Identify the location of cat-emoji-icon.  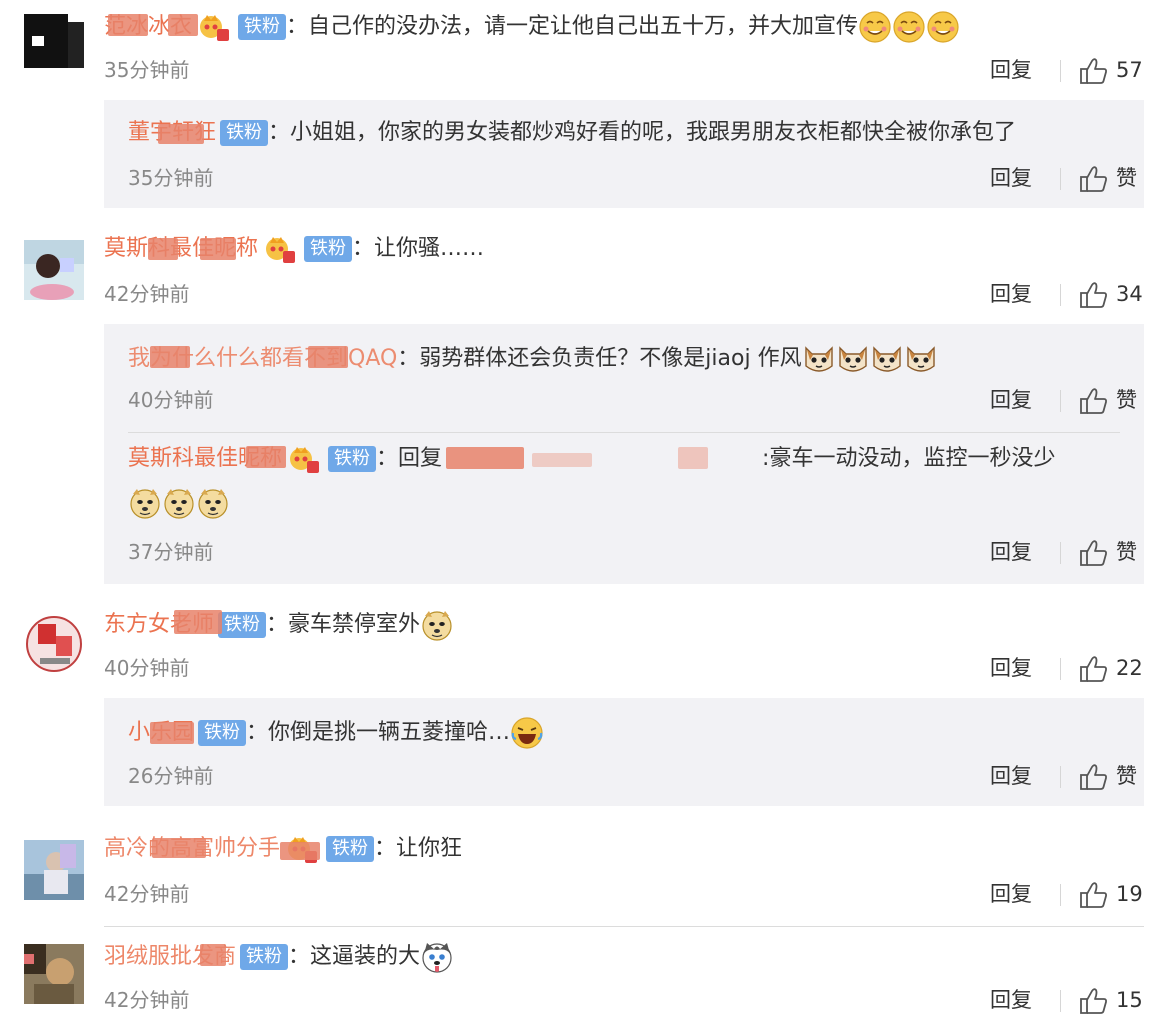
(870, 358).